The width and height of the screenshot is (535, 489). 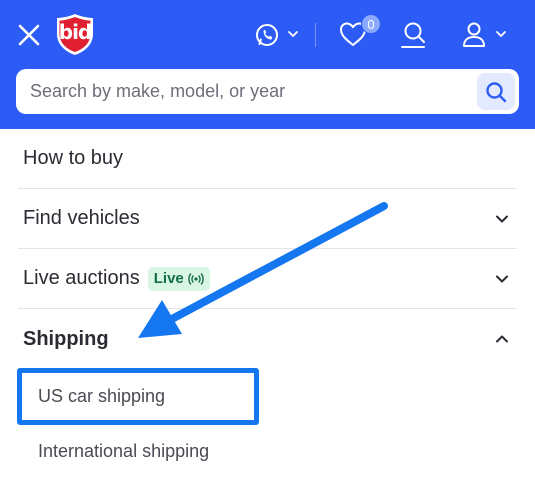 I want to click on user-icon, so click(x=484, y=34).